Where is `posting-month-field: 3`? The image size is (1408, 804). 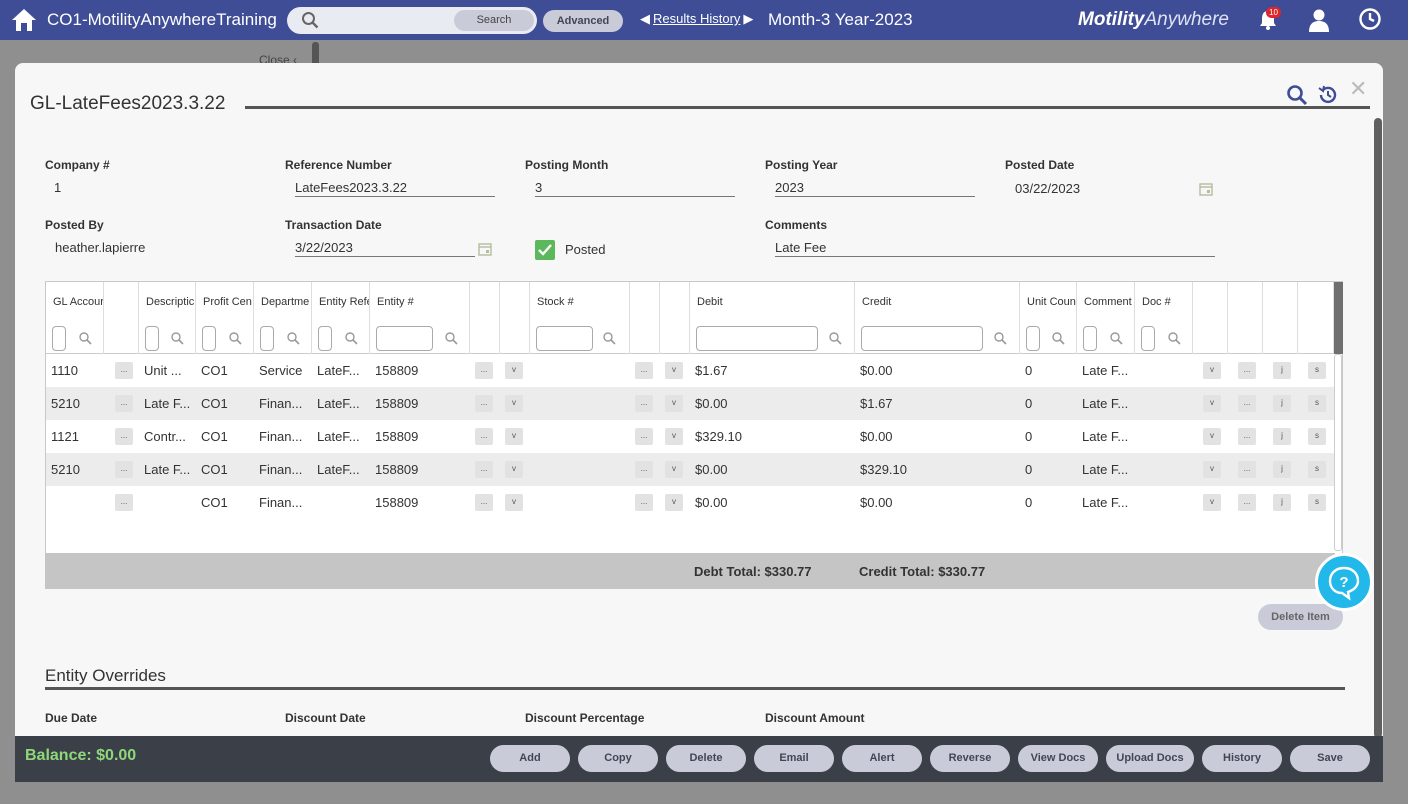 posting-month-field: 3 is located at coordinates (538, 187).